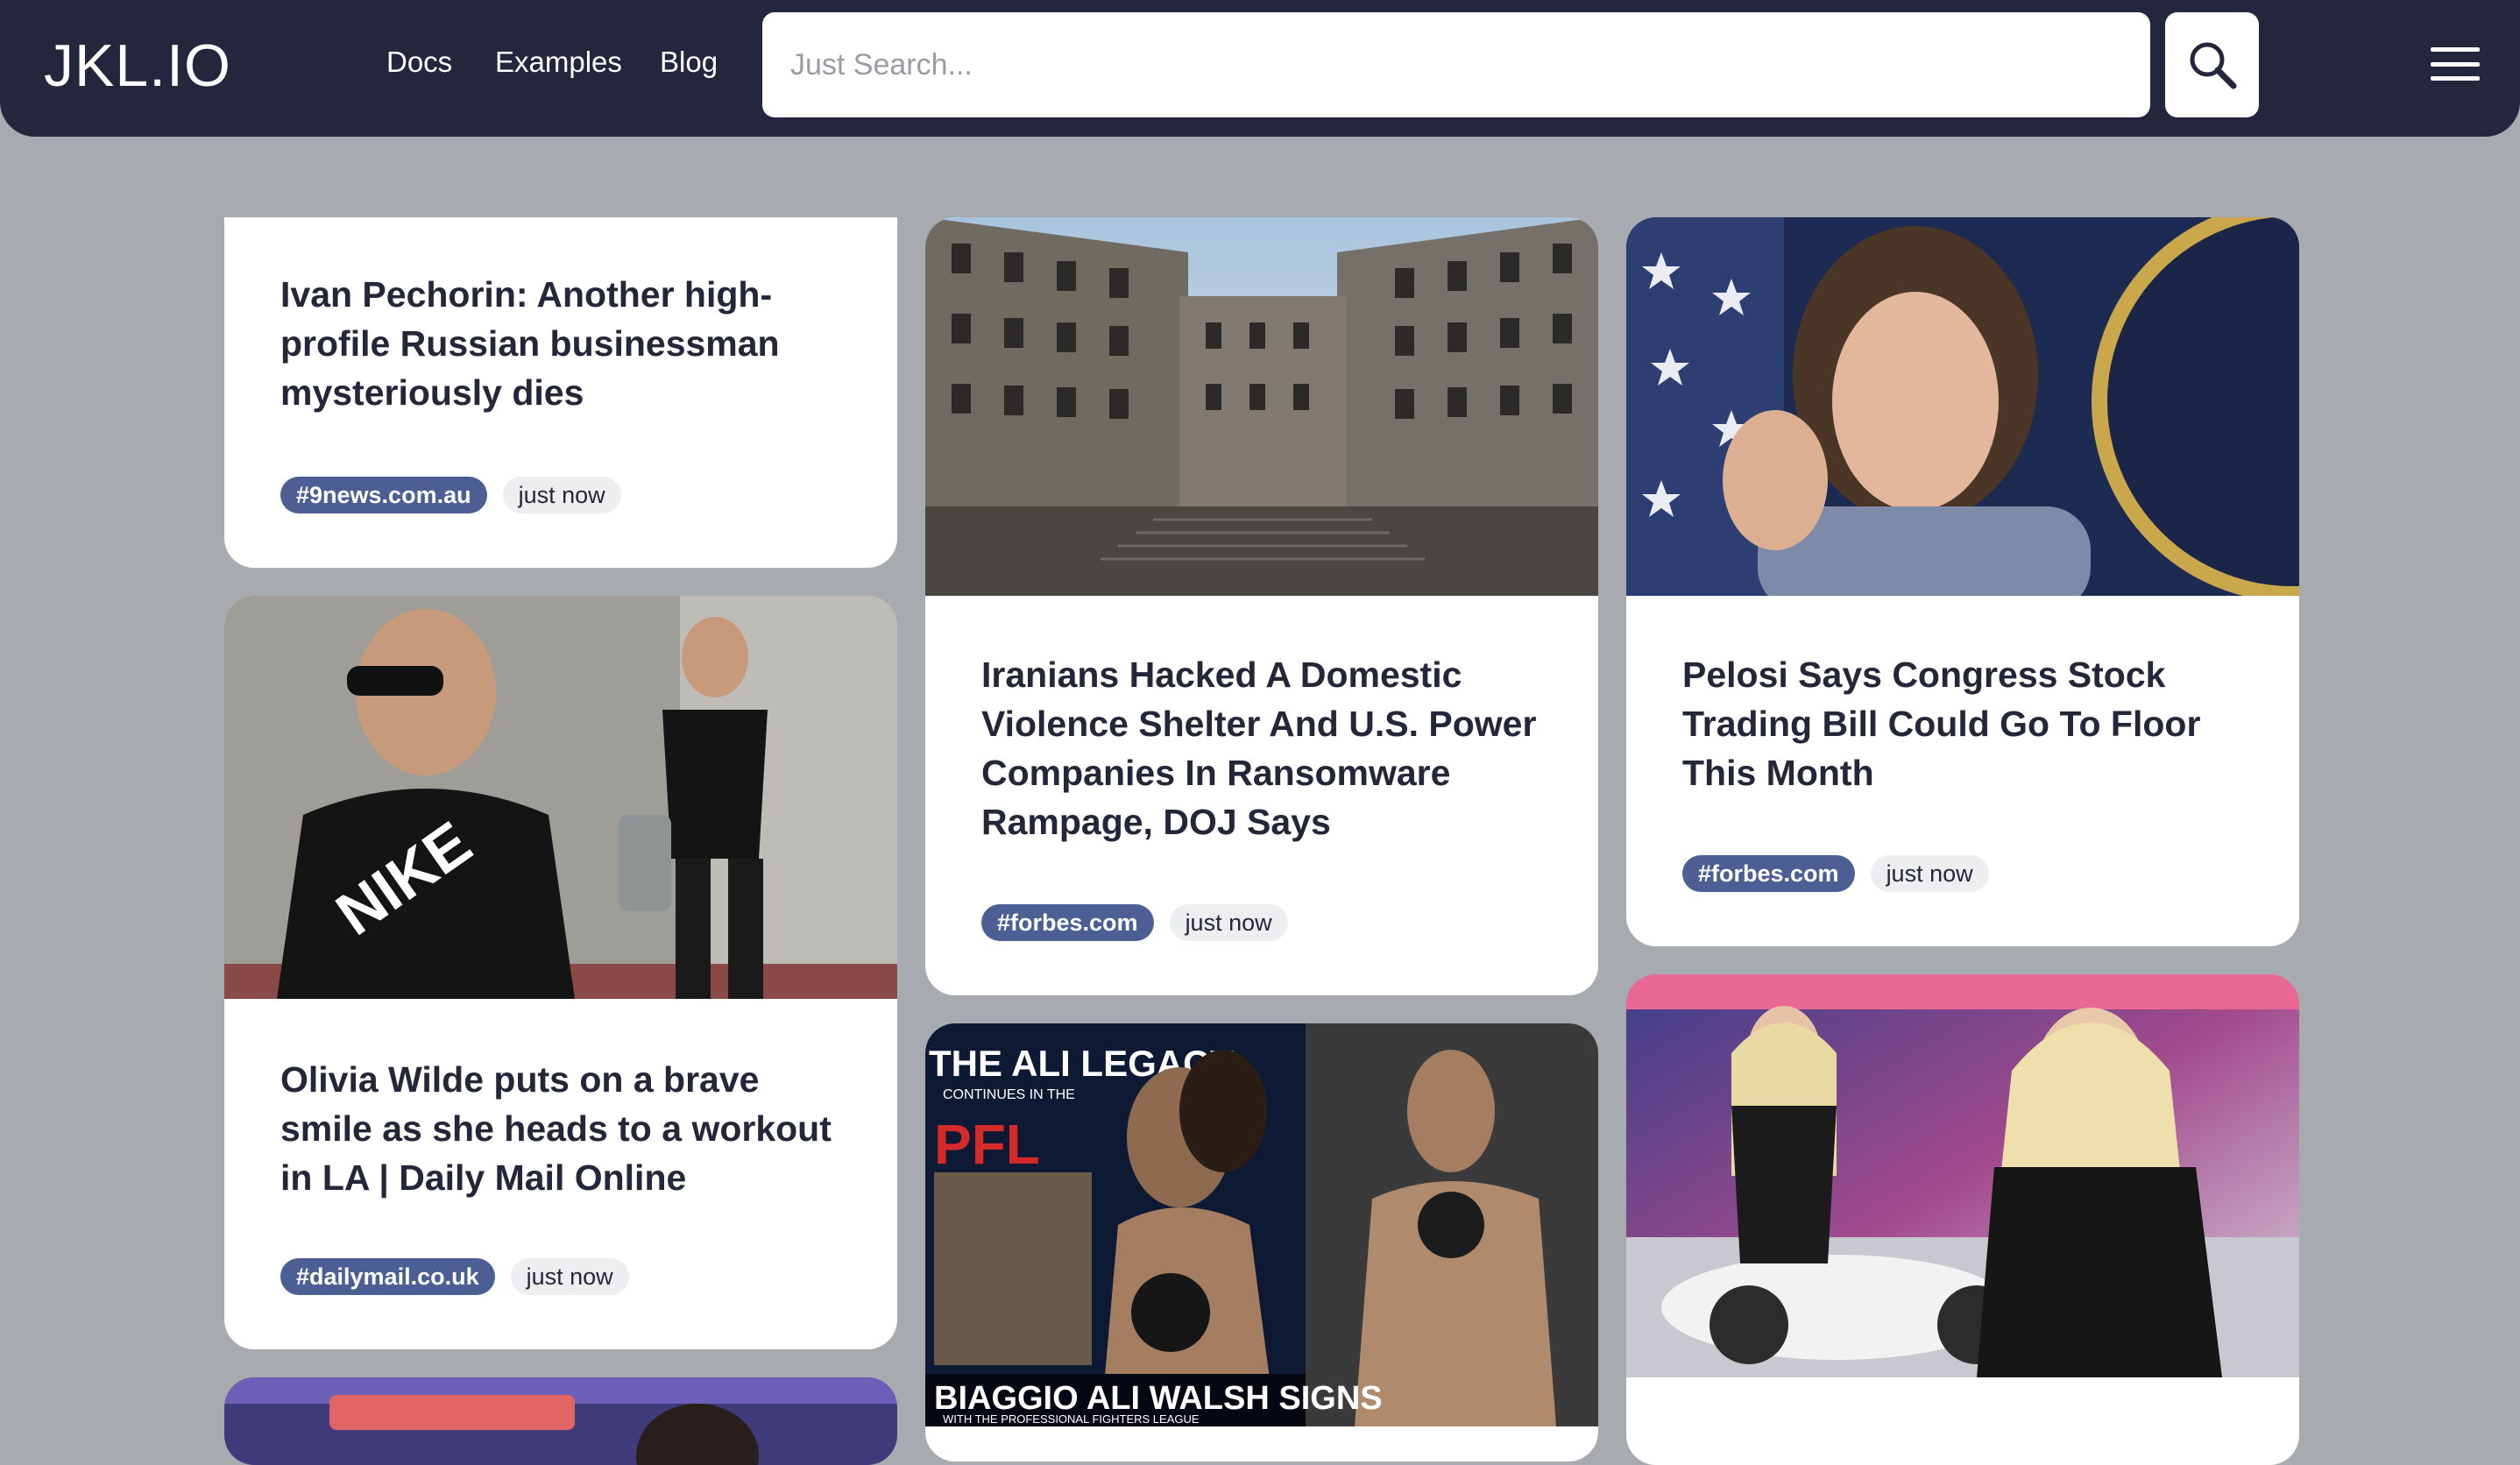 The image size is (2520, 1465). I want to click on portrait-photo, so click(1962, 406).